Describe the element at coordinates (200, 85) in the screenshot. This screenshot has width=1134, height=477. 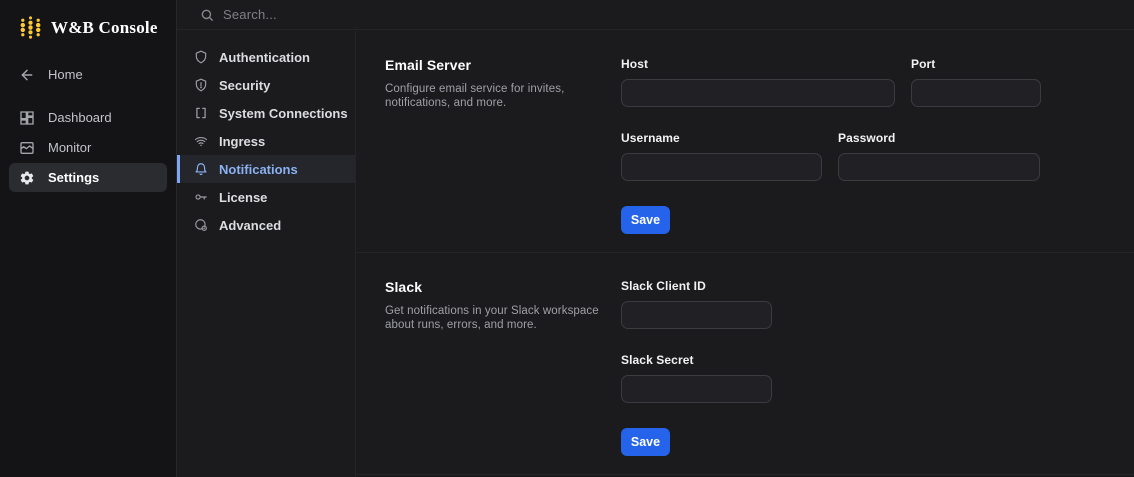
I see `shield-info-icon` at that location.